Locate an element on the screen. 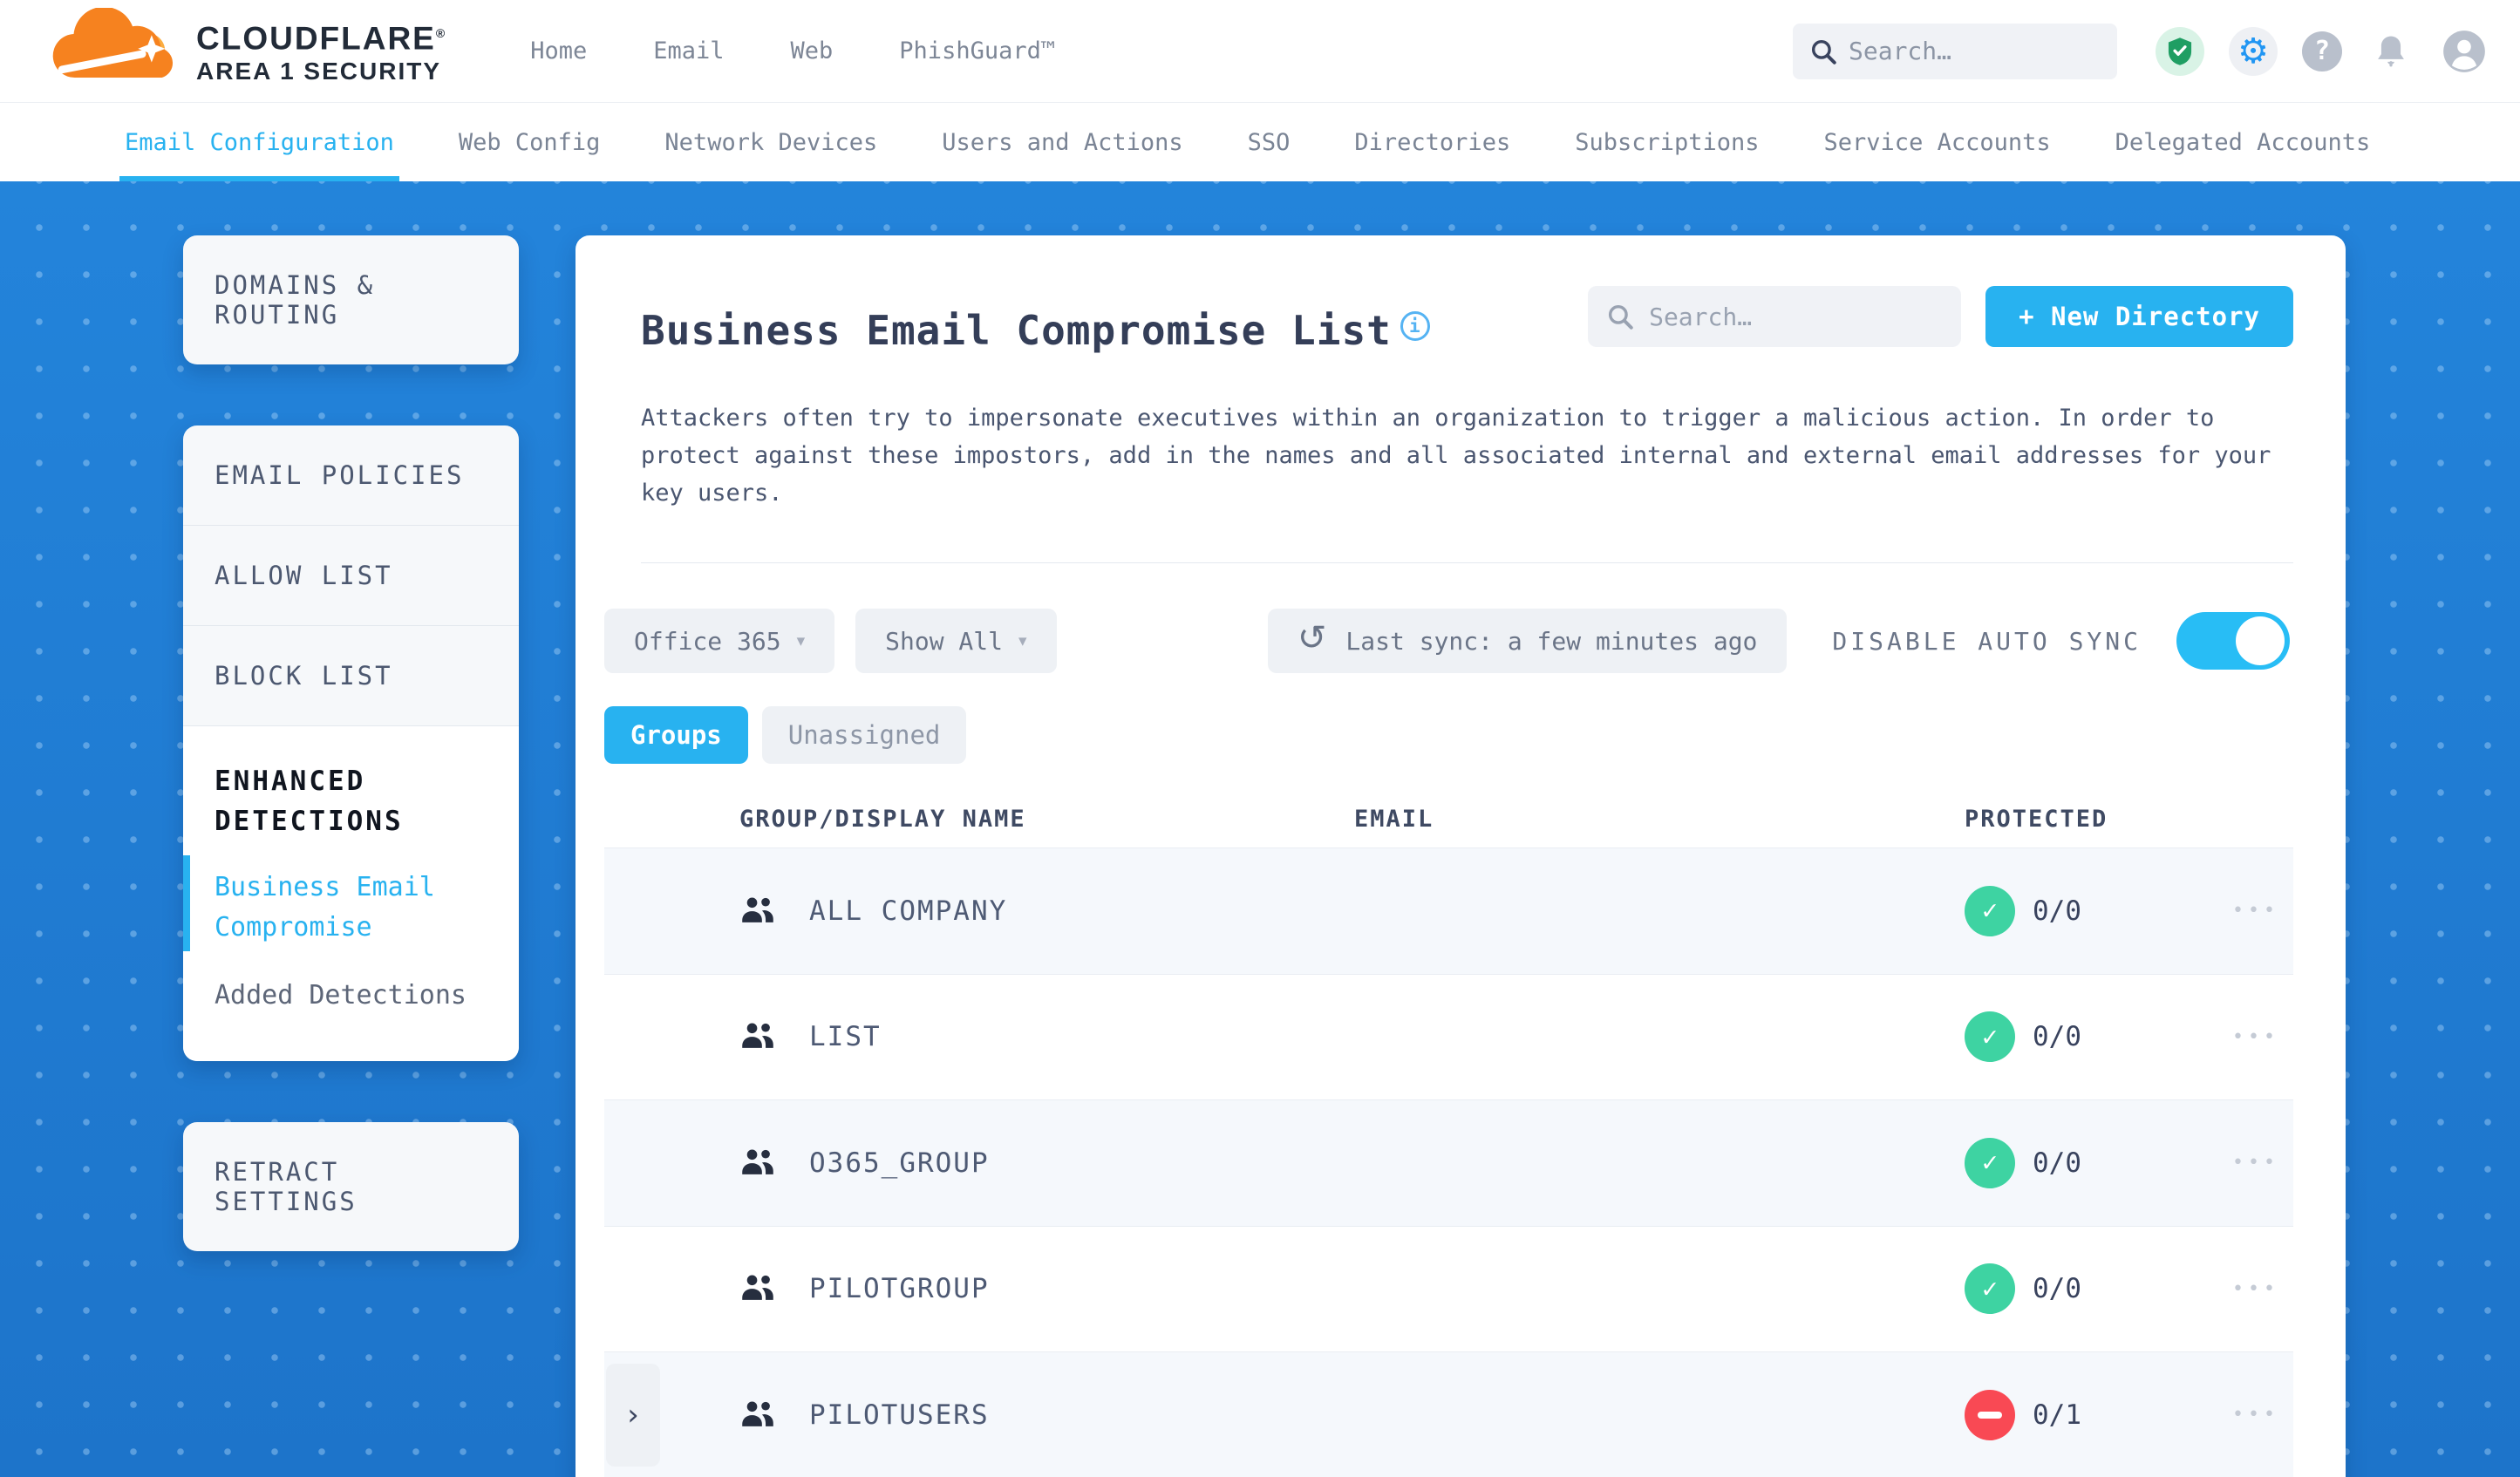 The height and width of the screenshot is (1477, 2520). settings-gear-icon: ⚙ is located at coordinates (2253, 51).